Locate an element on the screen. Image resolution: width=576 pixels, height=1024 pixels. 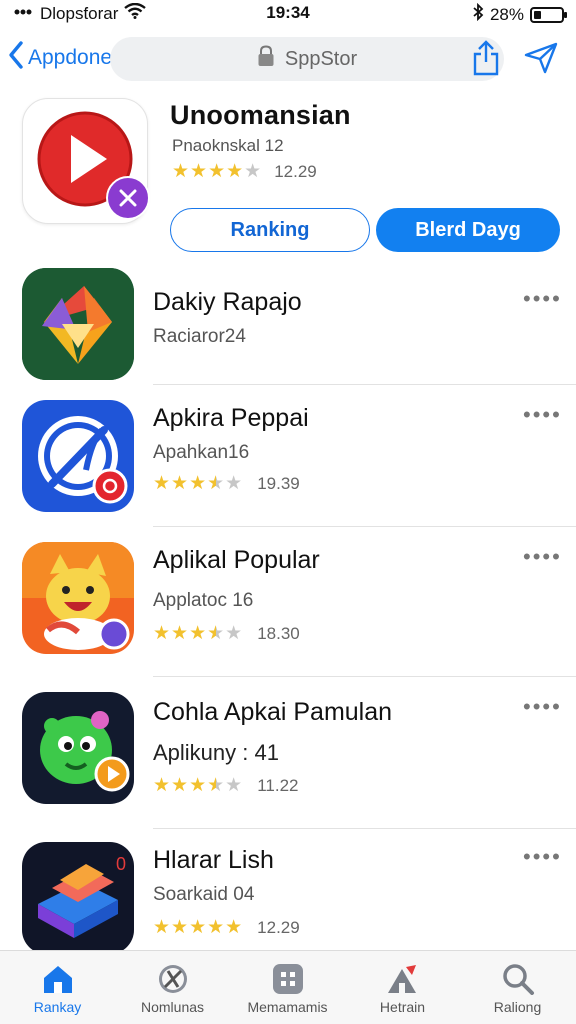
send-button is located at coordinates (541, 60).